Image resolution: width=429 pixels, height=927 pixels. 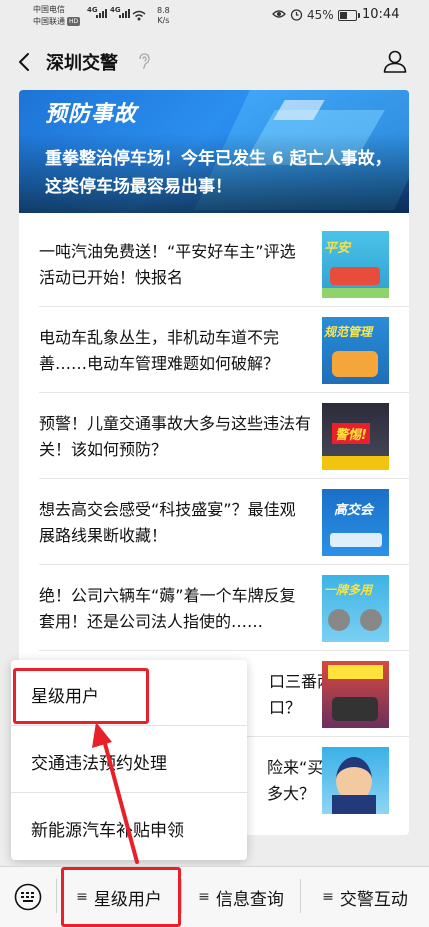 What do you see at coordinates (74, 21) in the screenshot?
I see `hd-badge: HD` at bounding box center [74, 21].